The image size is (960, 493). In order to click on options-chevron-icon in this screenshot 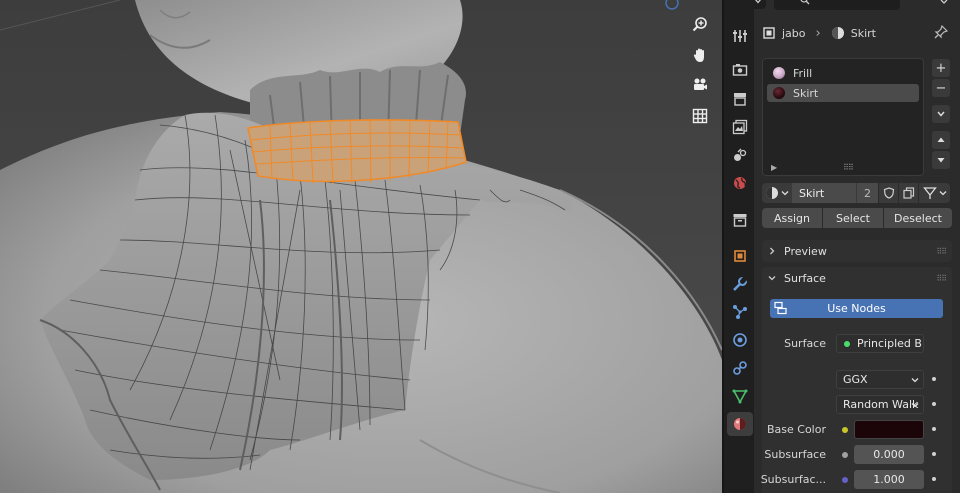, I will do `click(944, 3)`.